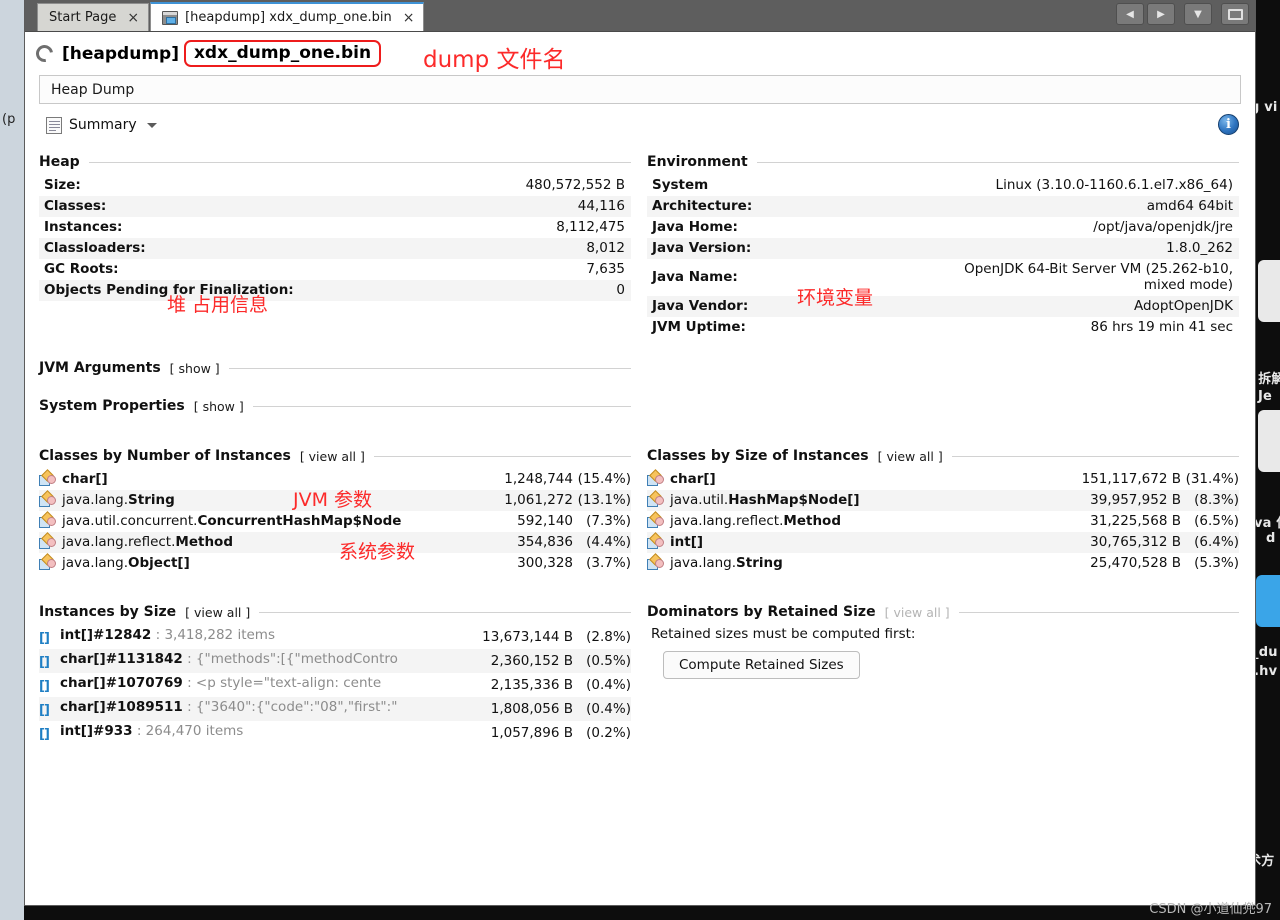  Describe the element at coordinates (1216, 521) in the screenshot. I see `class-percent: (6.5%)` at that location.